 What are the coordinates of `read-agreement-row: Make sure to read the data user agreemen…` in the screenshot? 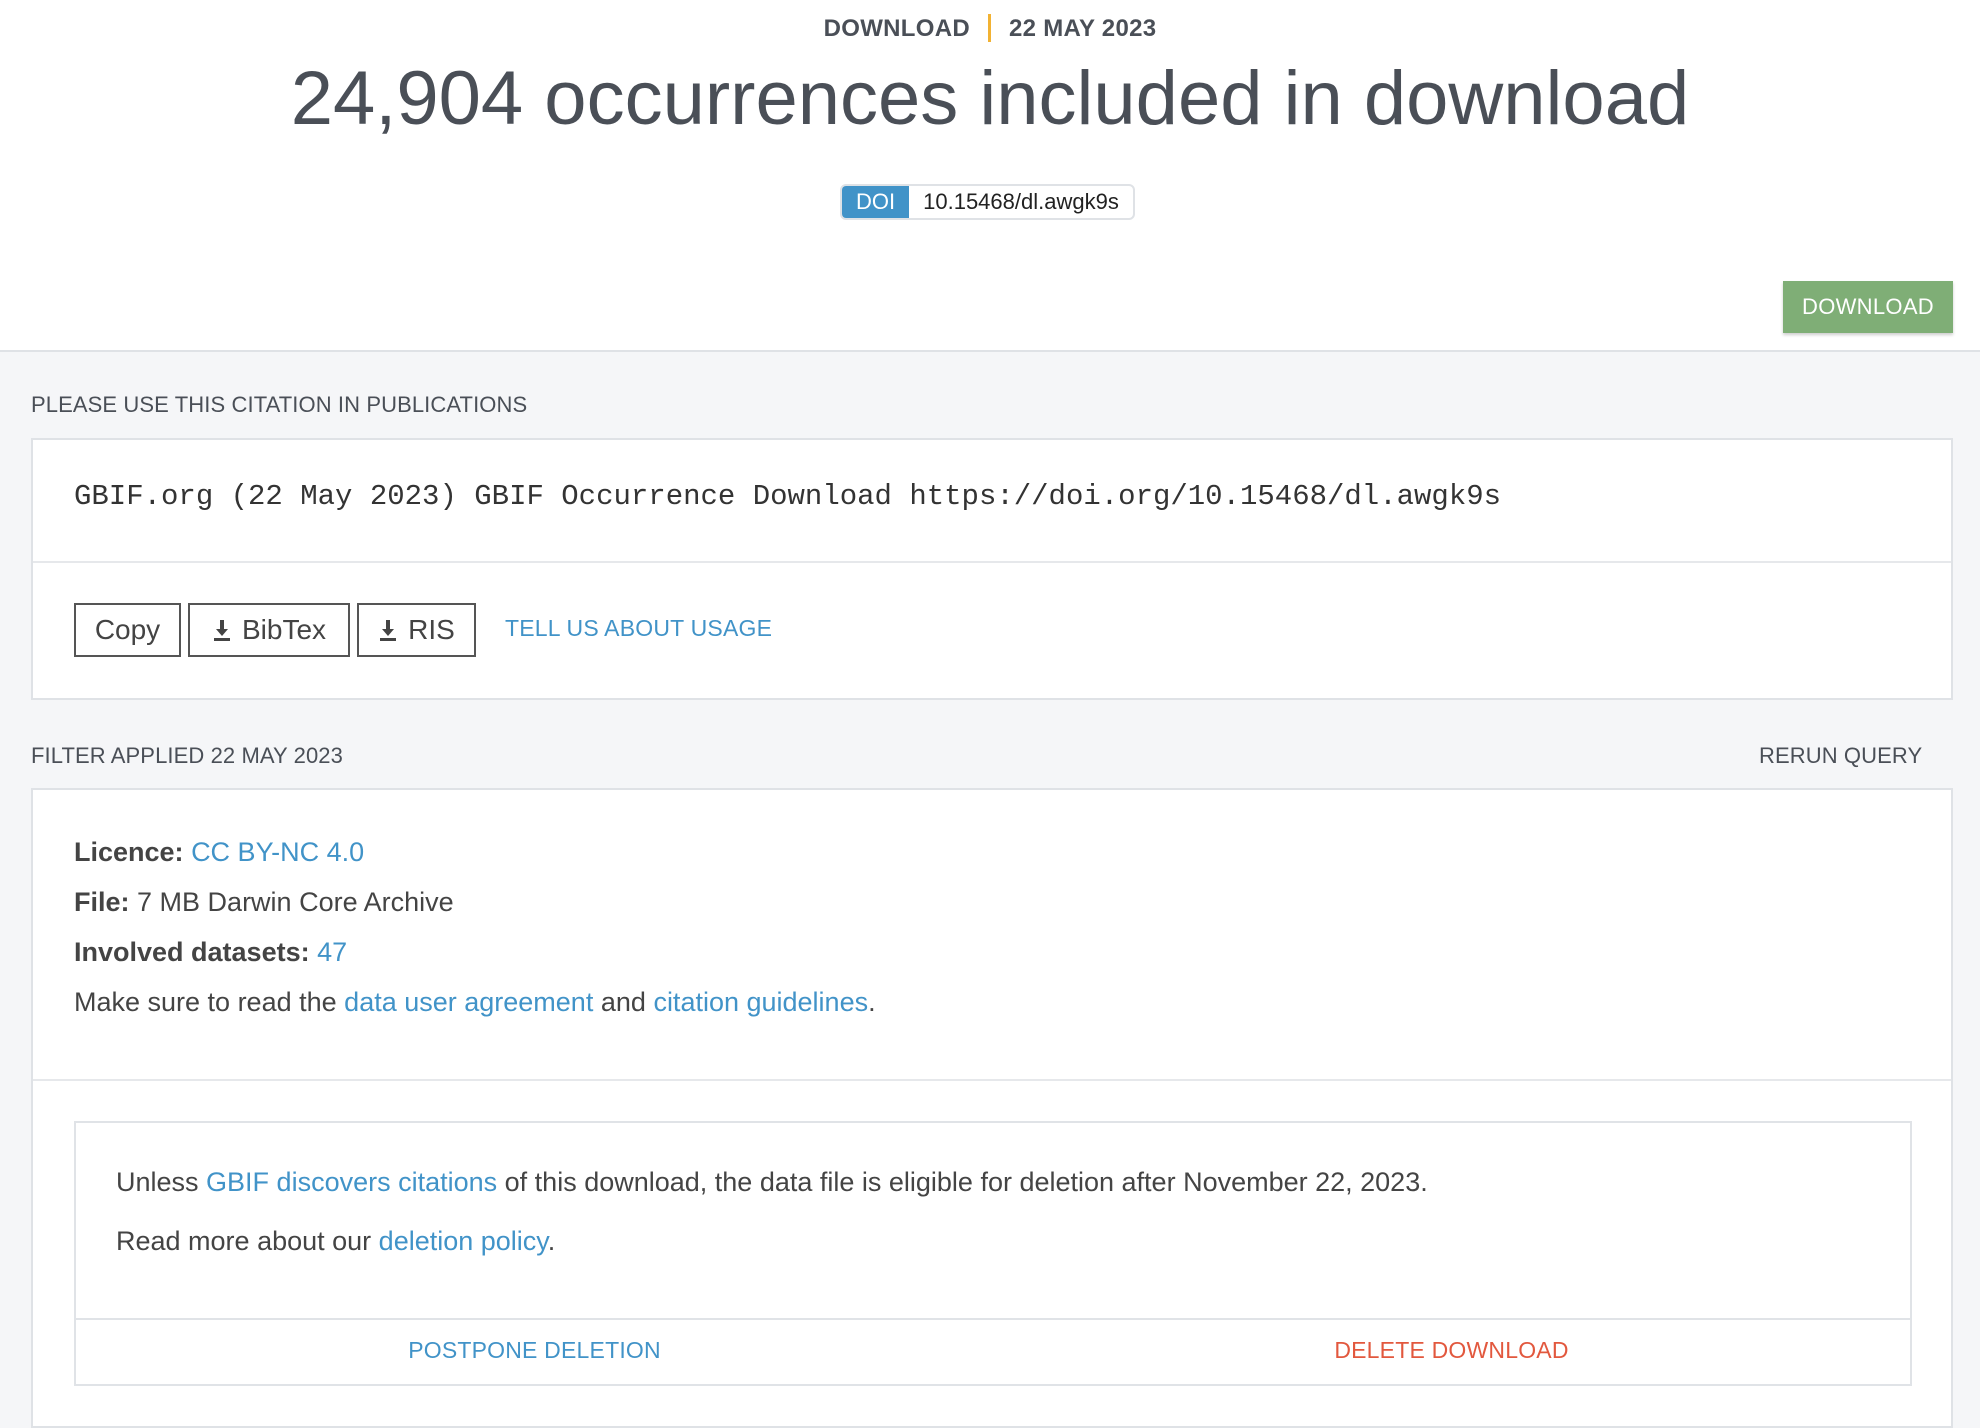 It's located at (475, 1002).